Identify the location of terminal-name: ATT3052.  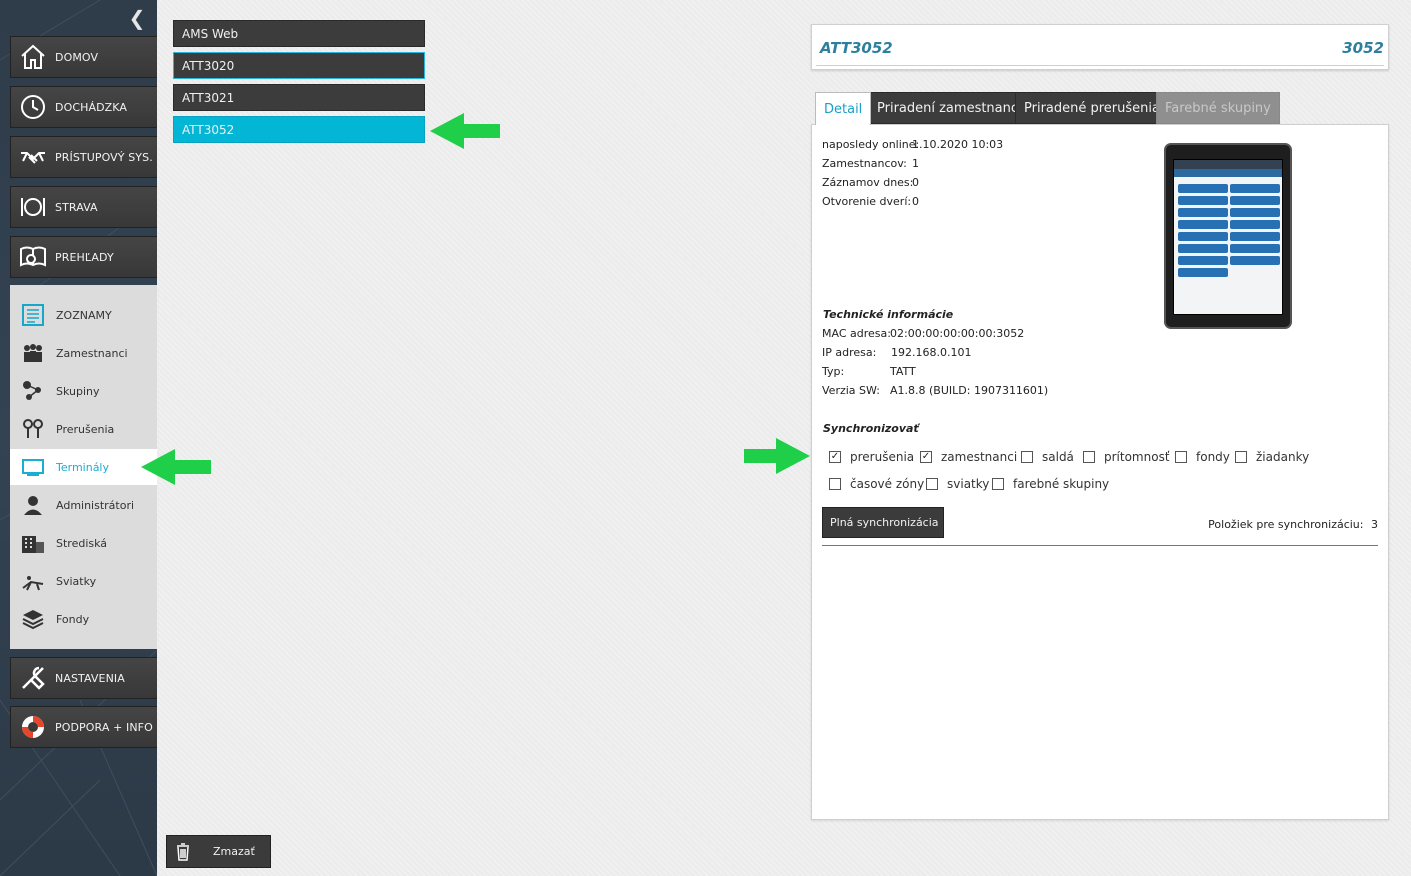
(856, 48).